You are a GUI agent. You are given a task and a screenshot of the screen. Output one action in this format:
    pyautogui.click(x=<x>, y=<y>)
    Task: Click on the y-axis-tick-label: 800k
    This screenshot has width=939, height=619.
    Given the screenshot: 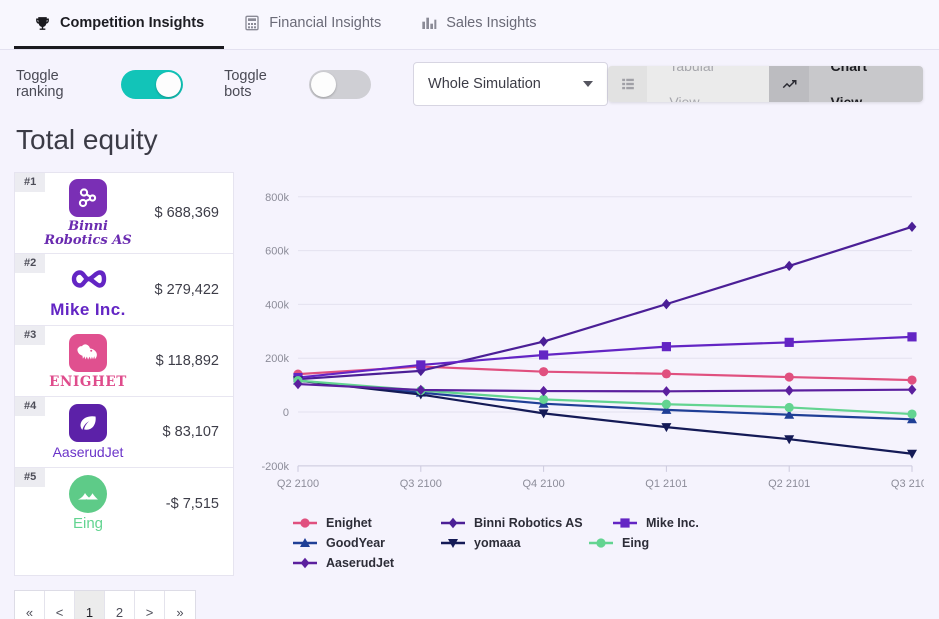 What is the action you would take?
    pyautogui.click(x=277, y=198)
    